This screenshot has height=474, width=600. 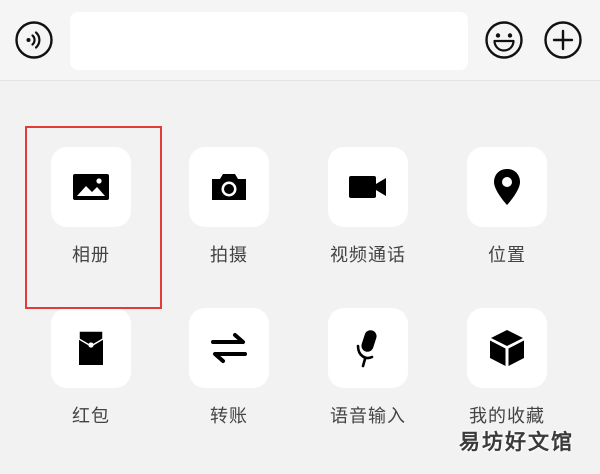 I want to click on tile-transfer: 转账, so click(x=229, y=368).